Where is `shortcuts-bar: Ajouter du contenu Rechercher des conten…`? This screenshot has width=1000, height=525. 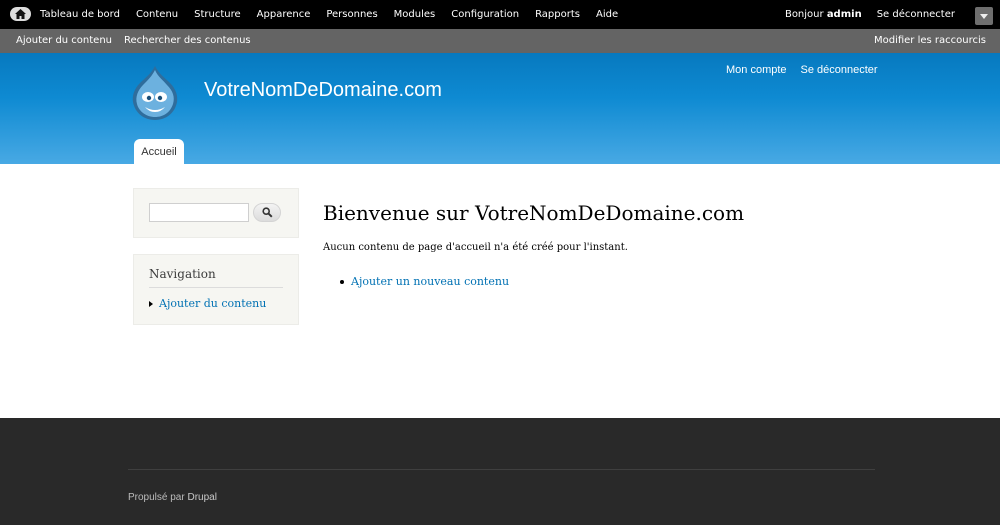
shortcuts-bar: Ajouter du contenu Rechercher des conten… is located at coordinates (500, 41).